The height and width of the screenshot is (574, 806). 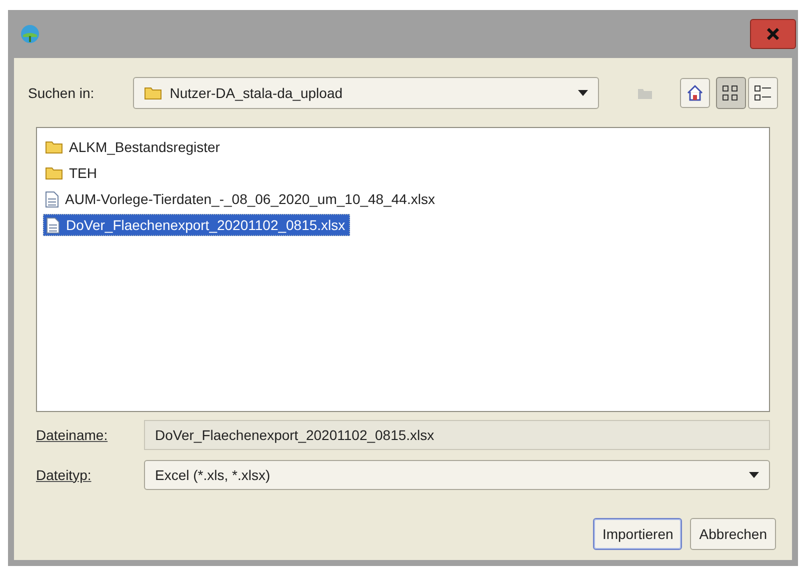 I want to click on details-view-icon, so click(x=763, y=93).